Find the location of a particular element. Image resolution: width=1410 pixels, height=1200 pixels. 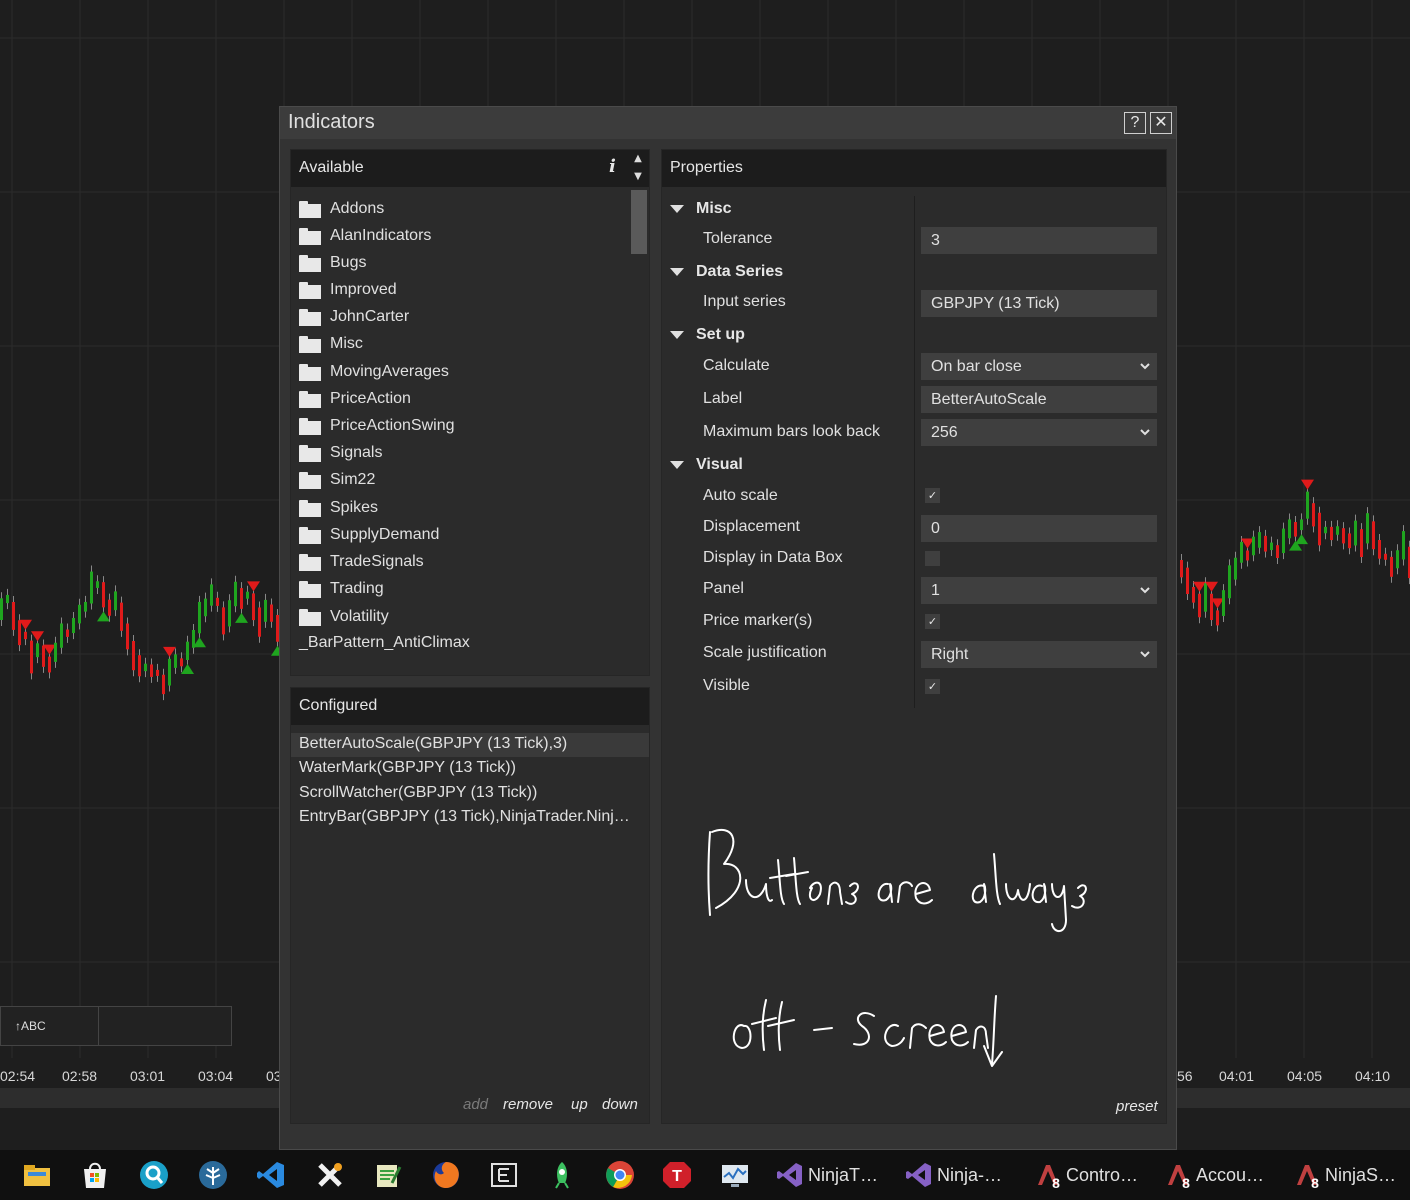

preset-button: preset is located at coordinates (1137, 1106).